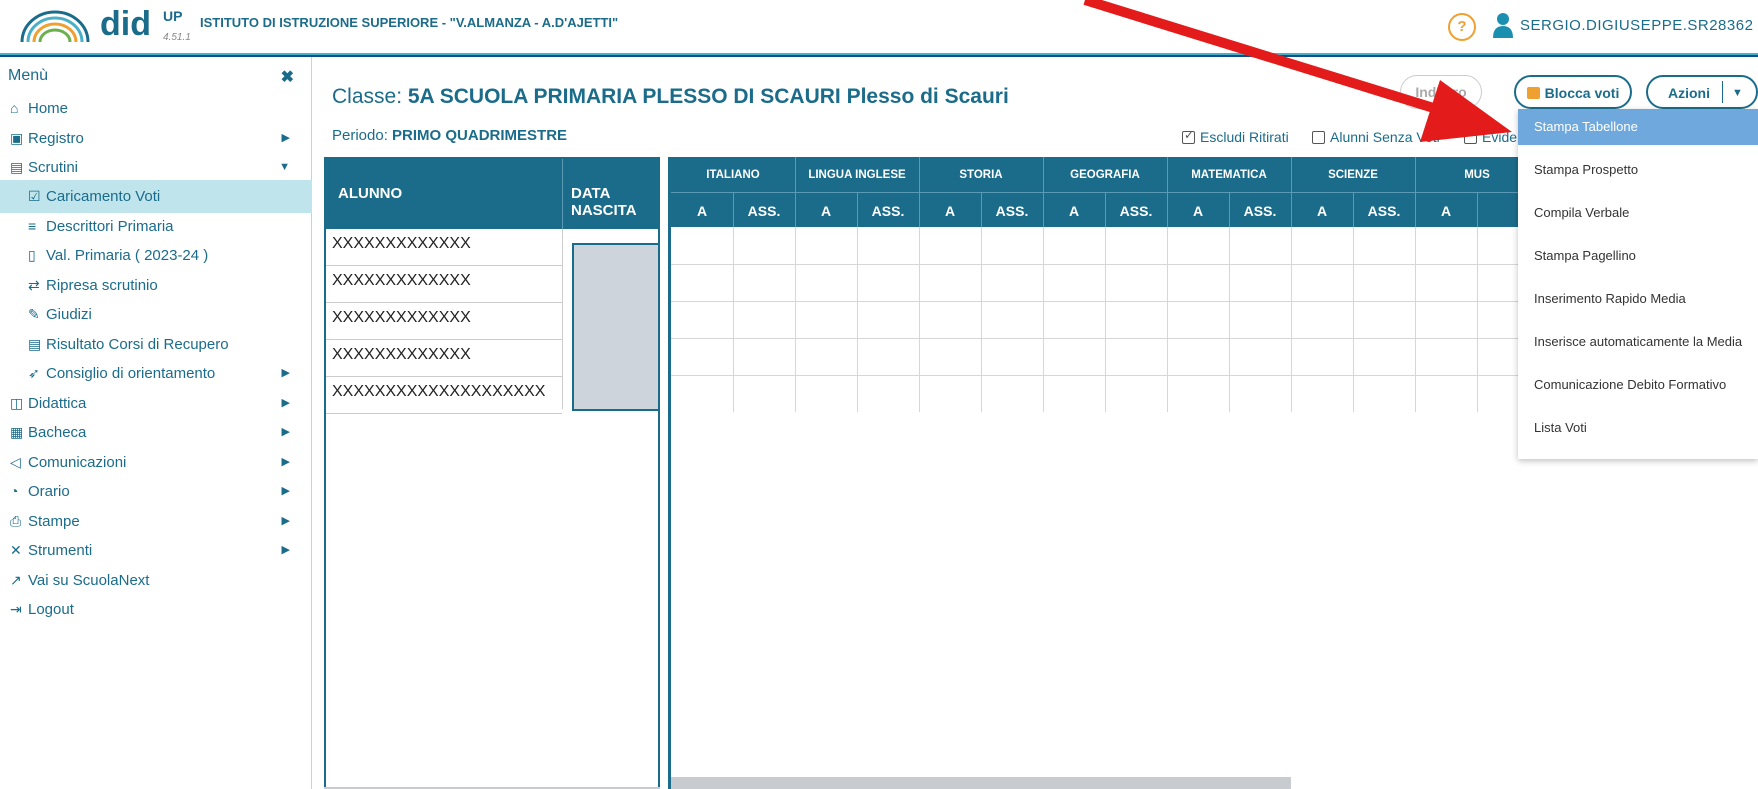 The height and width of the screenshot is (789, 1758). Describe the element at coordinates (444, 395) in the screenshot. I see `table-row: XXXXXXXXXXXXXXXXXXXX` at that location.